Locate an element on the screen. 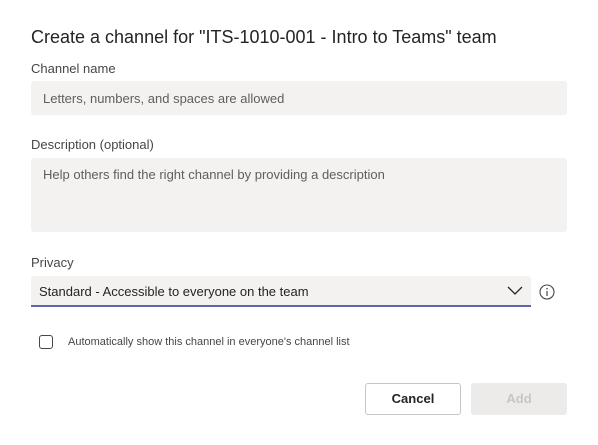  description-input is located at coordinates (299, 195).